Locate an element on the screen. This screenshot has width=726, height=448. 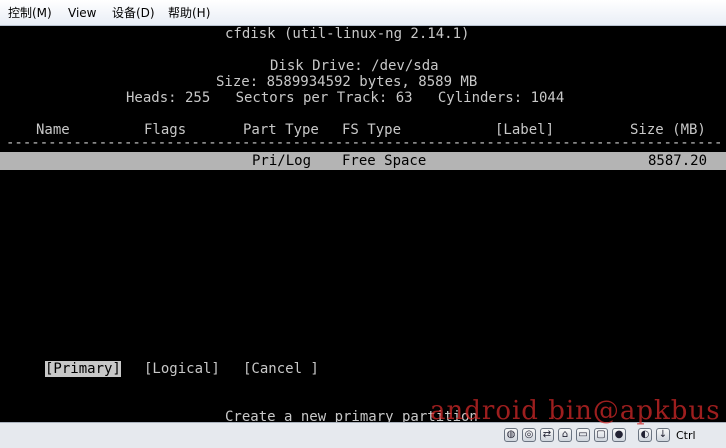
usb-icon: ⇄ is located at coordinates (547, 435).